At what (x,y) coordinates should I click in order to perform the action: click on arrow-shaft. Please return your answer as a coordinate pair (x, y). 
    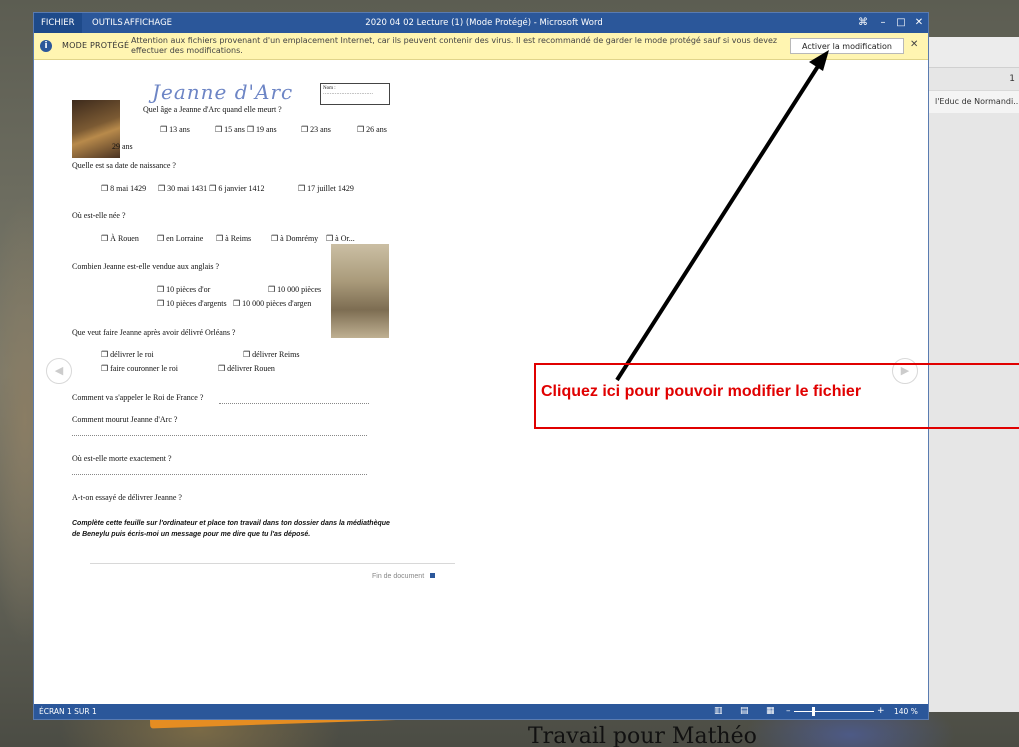
    Looking at the image, I should click on (719, 220).